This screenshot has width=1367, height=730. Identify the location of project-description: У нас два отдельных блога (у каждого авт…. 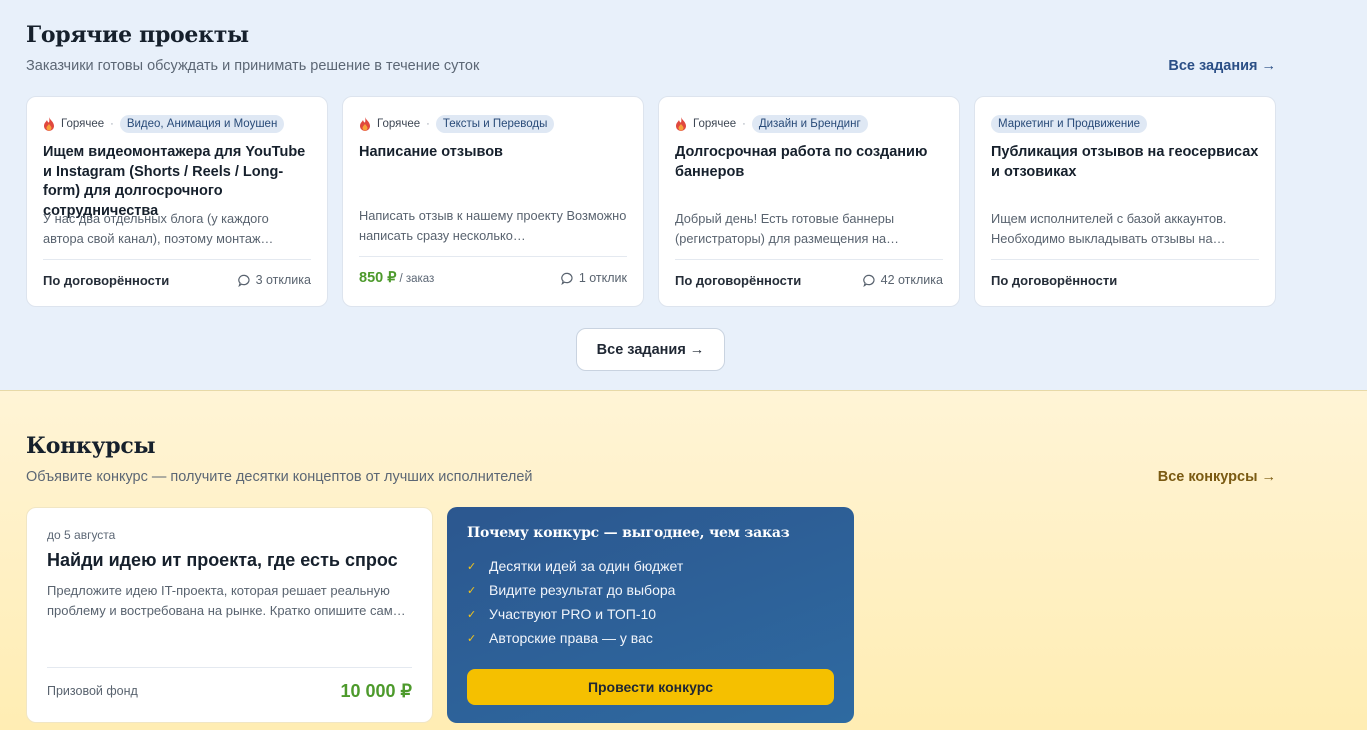
(158, 228).